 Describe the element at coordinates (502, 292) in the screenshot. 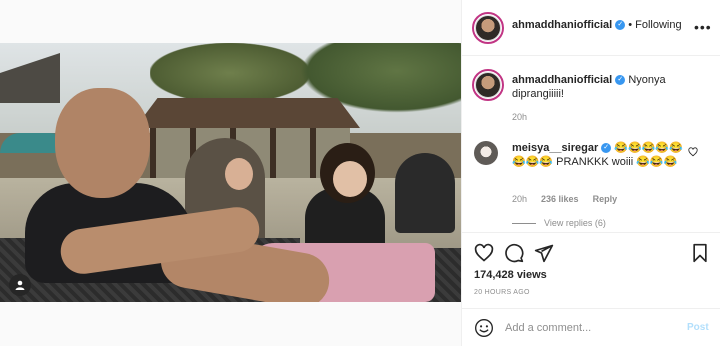

I see `post-timestamp: 20 HOURS AGO` at that location.